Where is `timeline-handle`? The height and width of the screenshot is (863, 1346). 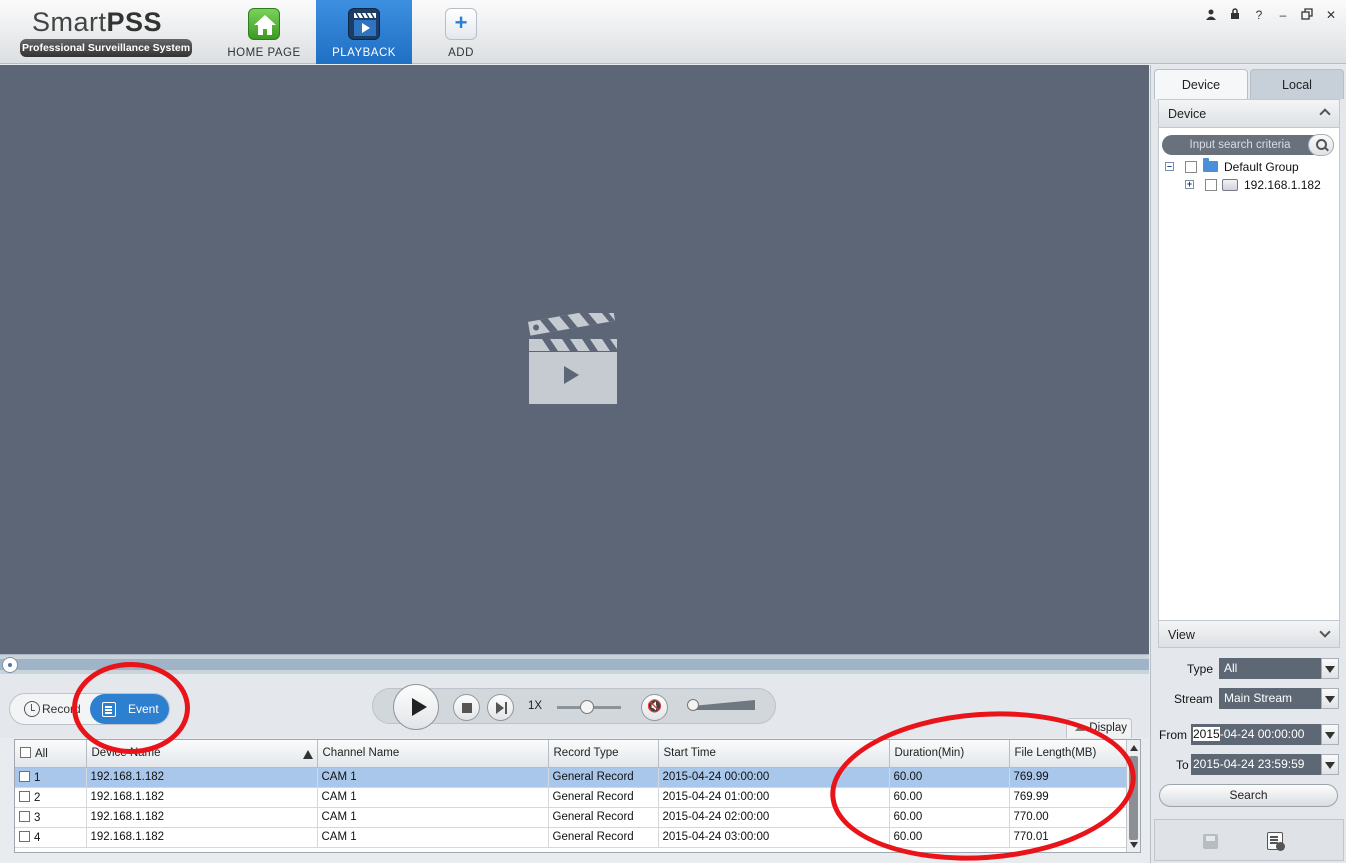
timeline-handle is located at coordinates (10, 665).